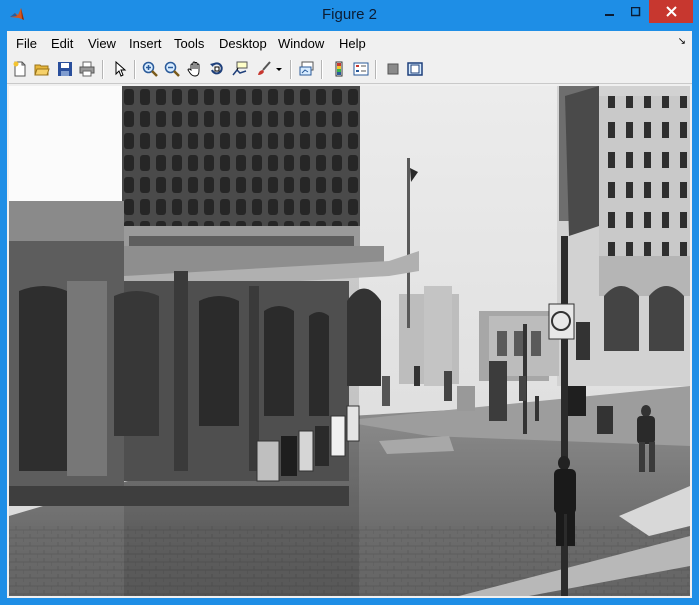  I want to click on zoom-out-button, so click(172, 69).